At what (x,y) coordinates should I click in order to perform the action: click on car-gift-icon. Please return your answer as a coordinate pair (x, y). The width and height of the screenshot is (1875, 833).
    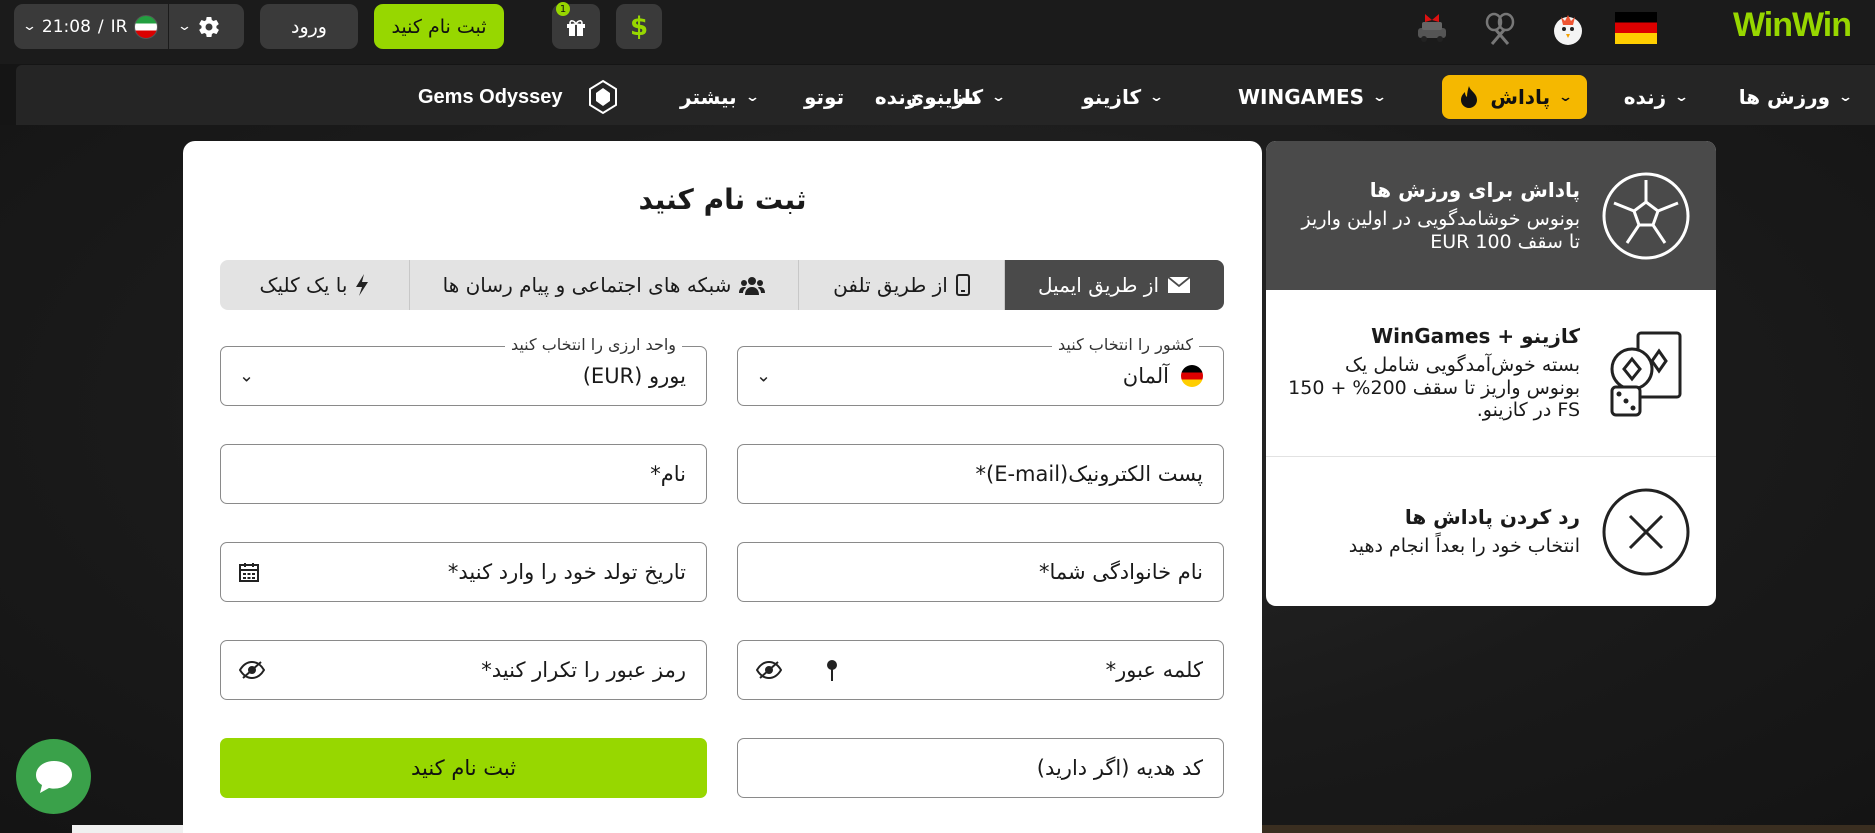
    Looking at the image, I should click on (1432, 28).